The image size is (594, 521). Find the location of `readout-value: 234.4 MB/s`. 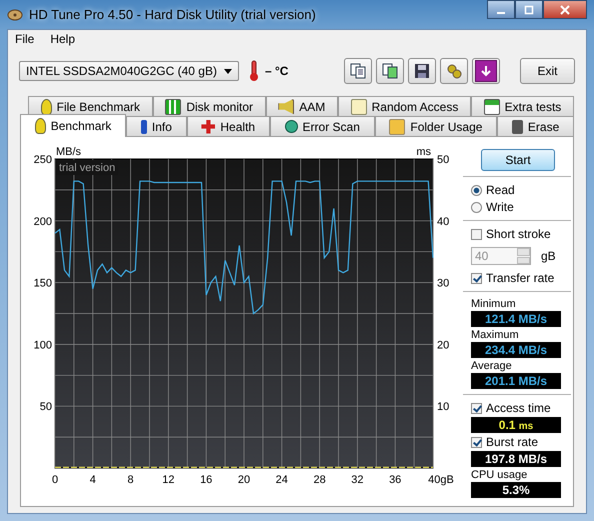

readout-value: 234.4 MB/s is located at coordinates (516, 350).